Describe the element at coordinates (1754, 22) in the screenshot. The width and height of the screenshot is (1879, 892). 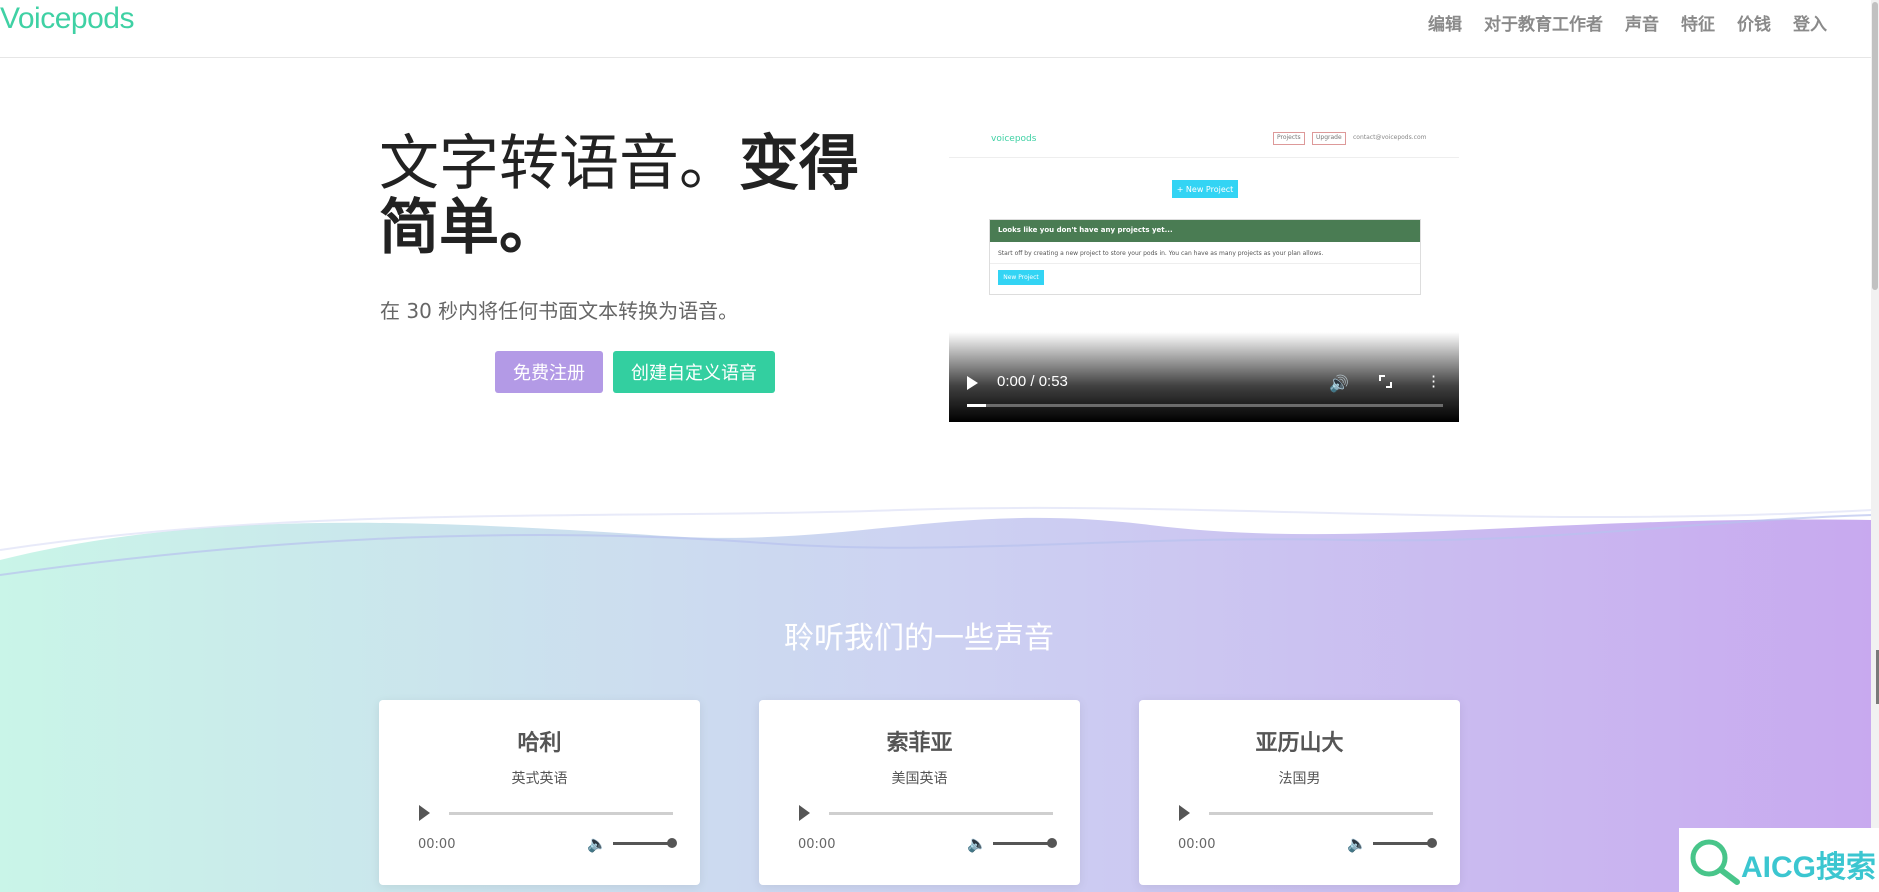
I see `nav-item-pricing: 价钱` at that location.